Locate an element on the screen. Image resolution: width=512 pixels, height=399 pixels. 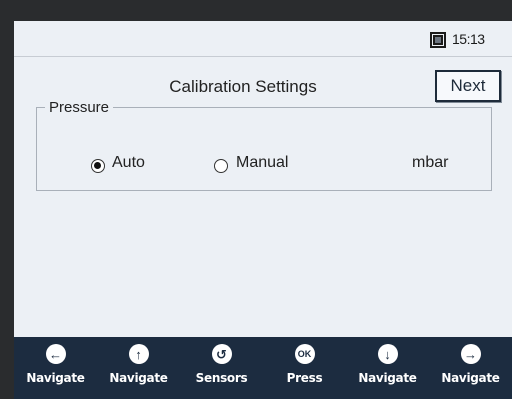
auto-radio is located at coordinates (98, 166).